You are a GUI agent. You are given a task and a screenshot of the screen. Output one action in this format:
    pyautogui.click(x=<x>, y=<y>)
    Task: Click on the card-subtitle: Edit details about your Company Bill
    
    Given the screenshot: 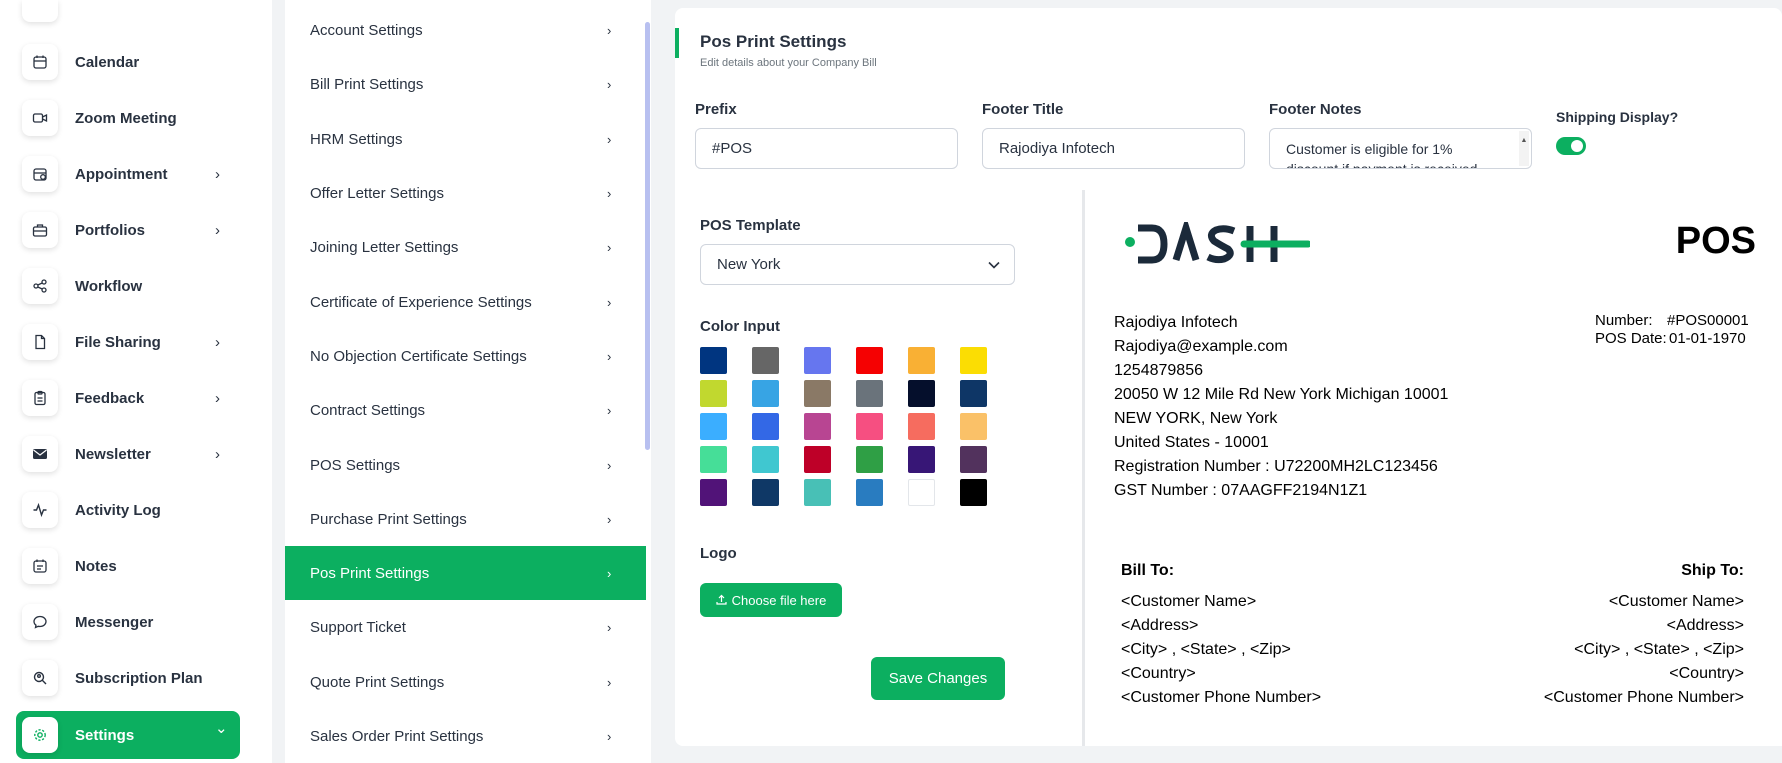 What is the action you would take?
    pyautogui.click(x=788, y=63)
    